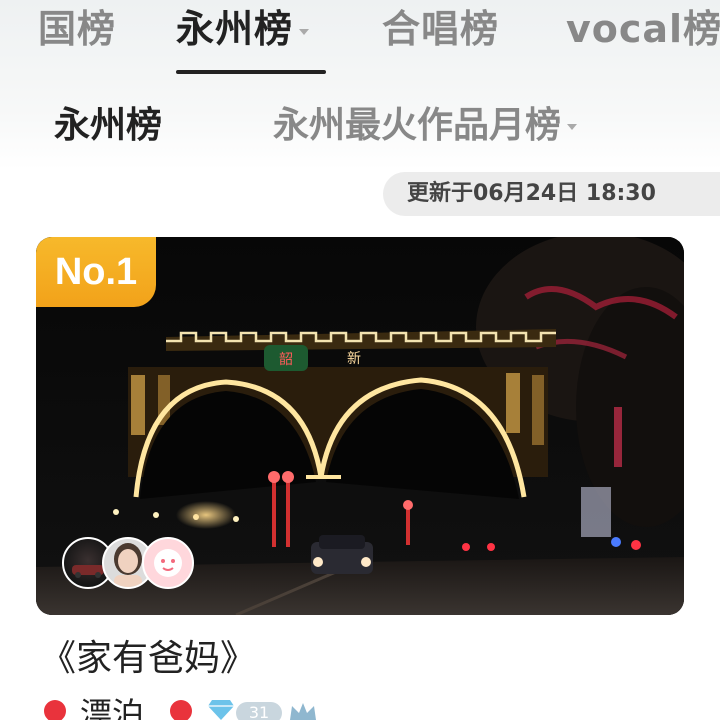  I want to click on diamond-icon, so click(221, 710).